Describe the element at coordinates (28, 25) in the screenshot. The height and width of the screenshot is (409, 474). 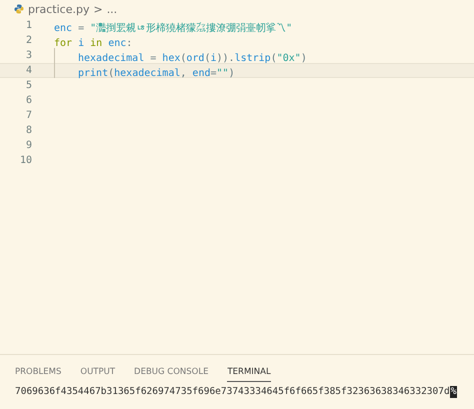
I see `line-number: 1` at that location.